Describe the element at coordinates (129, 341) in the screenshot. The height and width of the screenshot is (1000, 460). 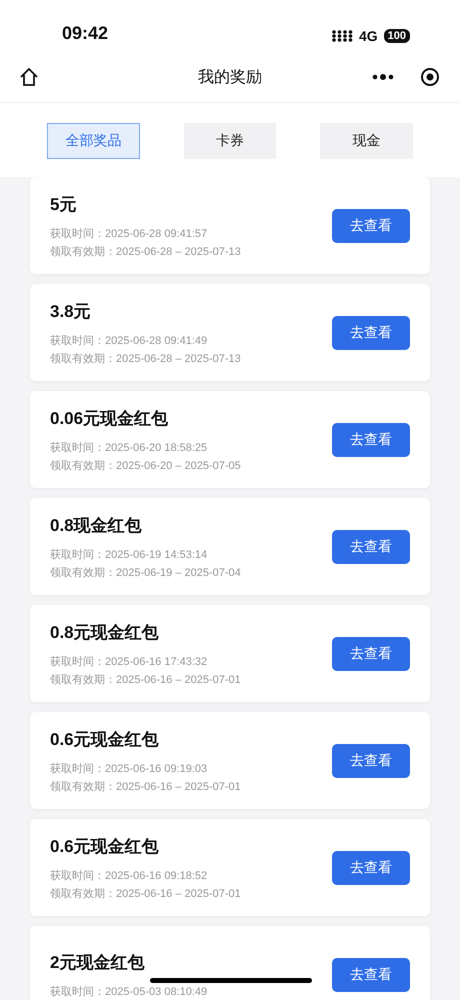
I see `obtained-time: 获取时间：2025-06-28 09:41:49` at that location.